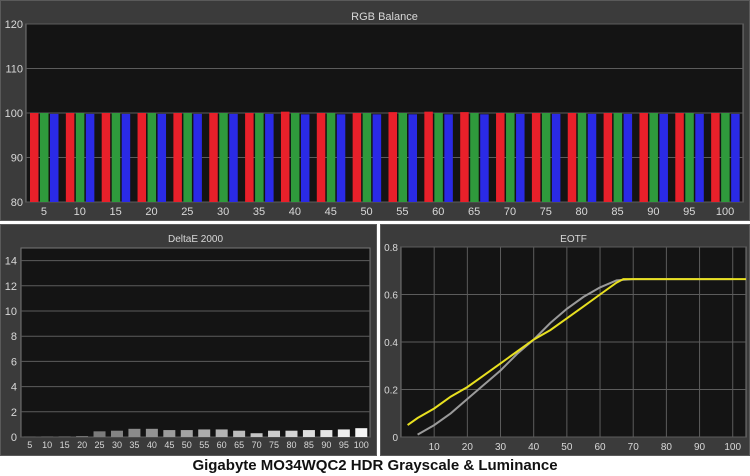 This screenshot has width=750, height=476. I want to click on y-tick-label: 0.4, so click(391, 343).